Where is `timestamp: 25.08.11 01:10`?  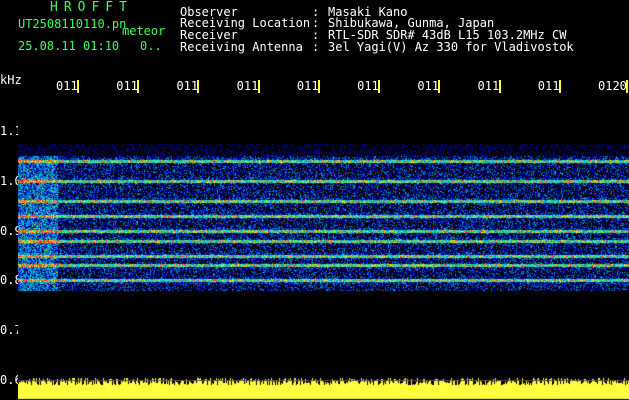 timestamp: 25.08.11 01:10 is located at coordinates (69, 46).